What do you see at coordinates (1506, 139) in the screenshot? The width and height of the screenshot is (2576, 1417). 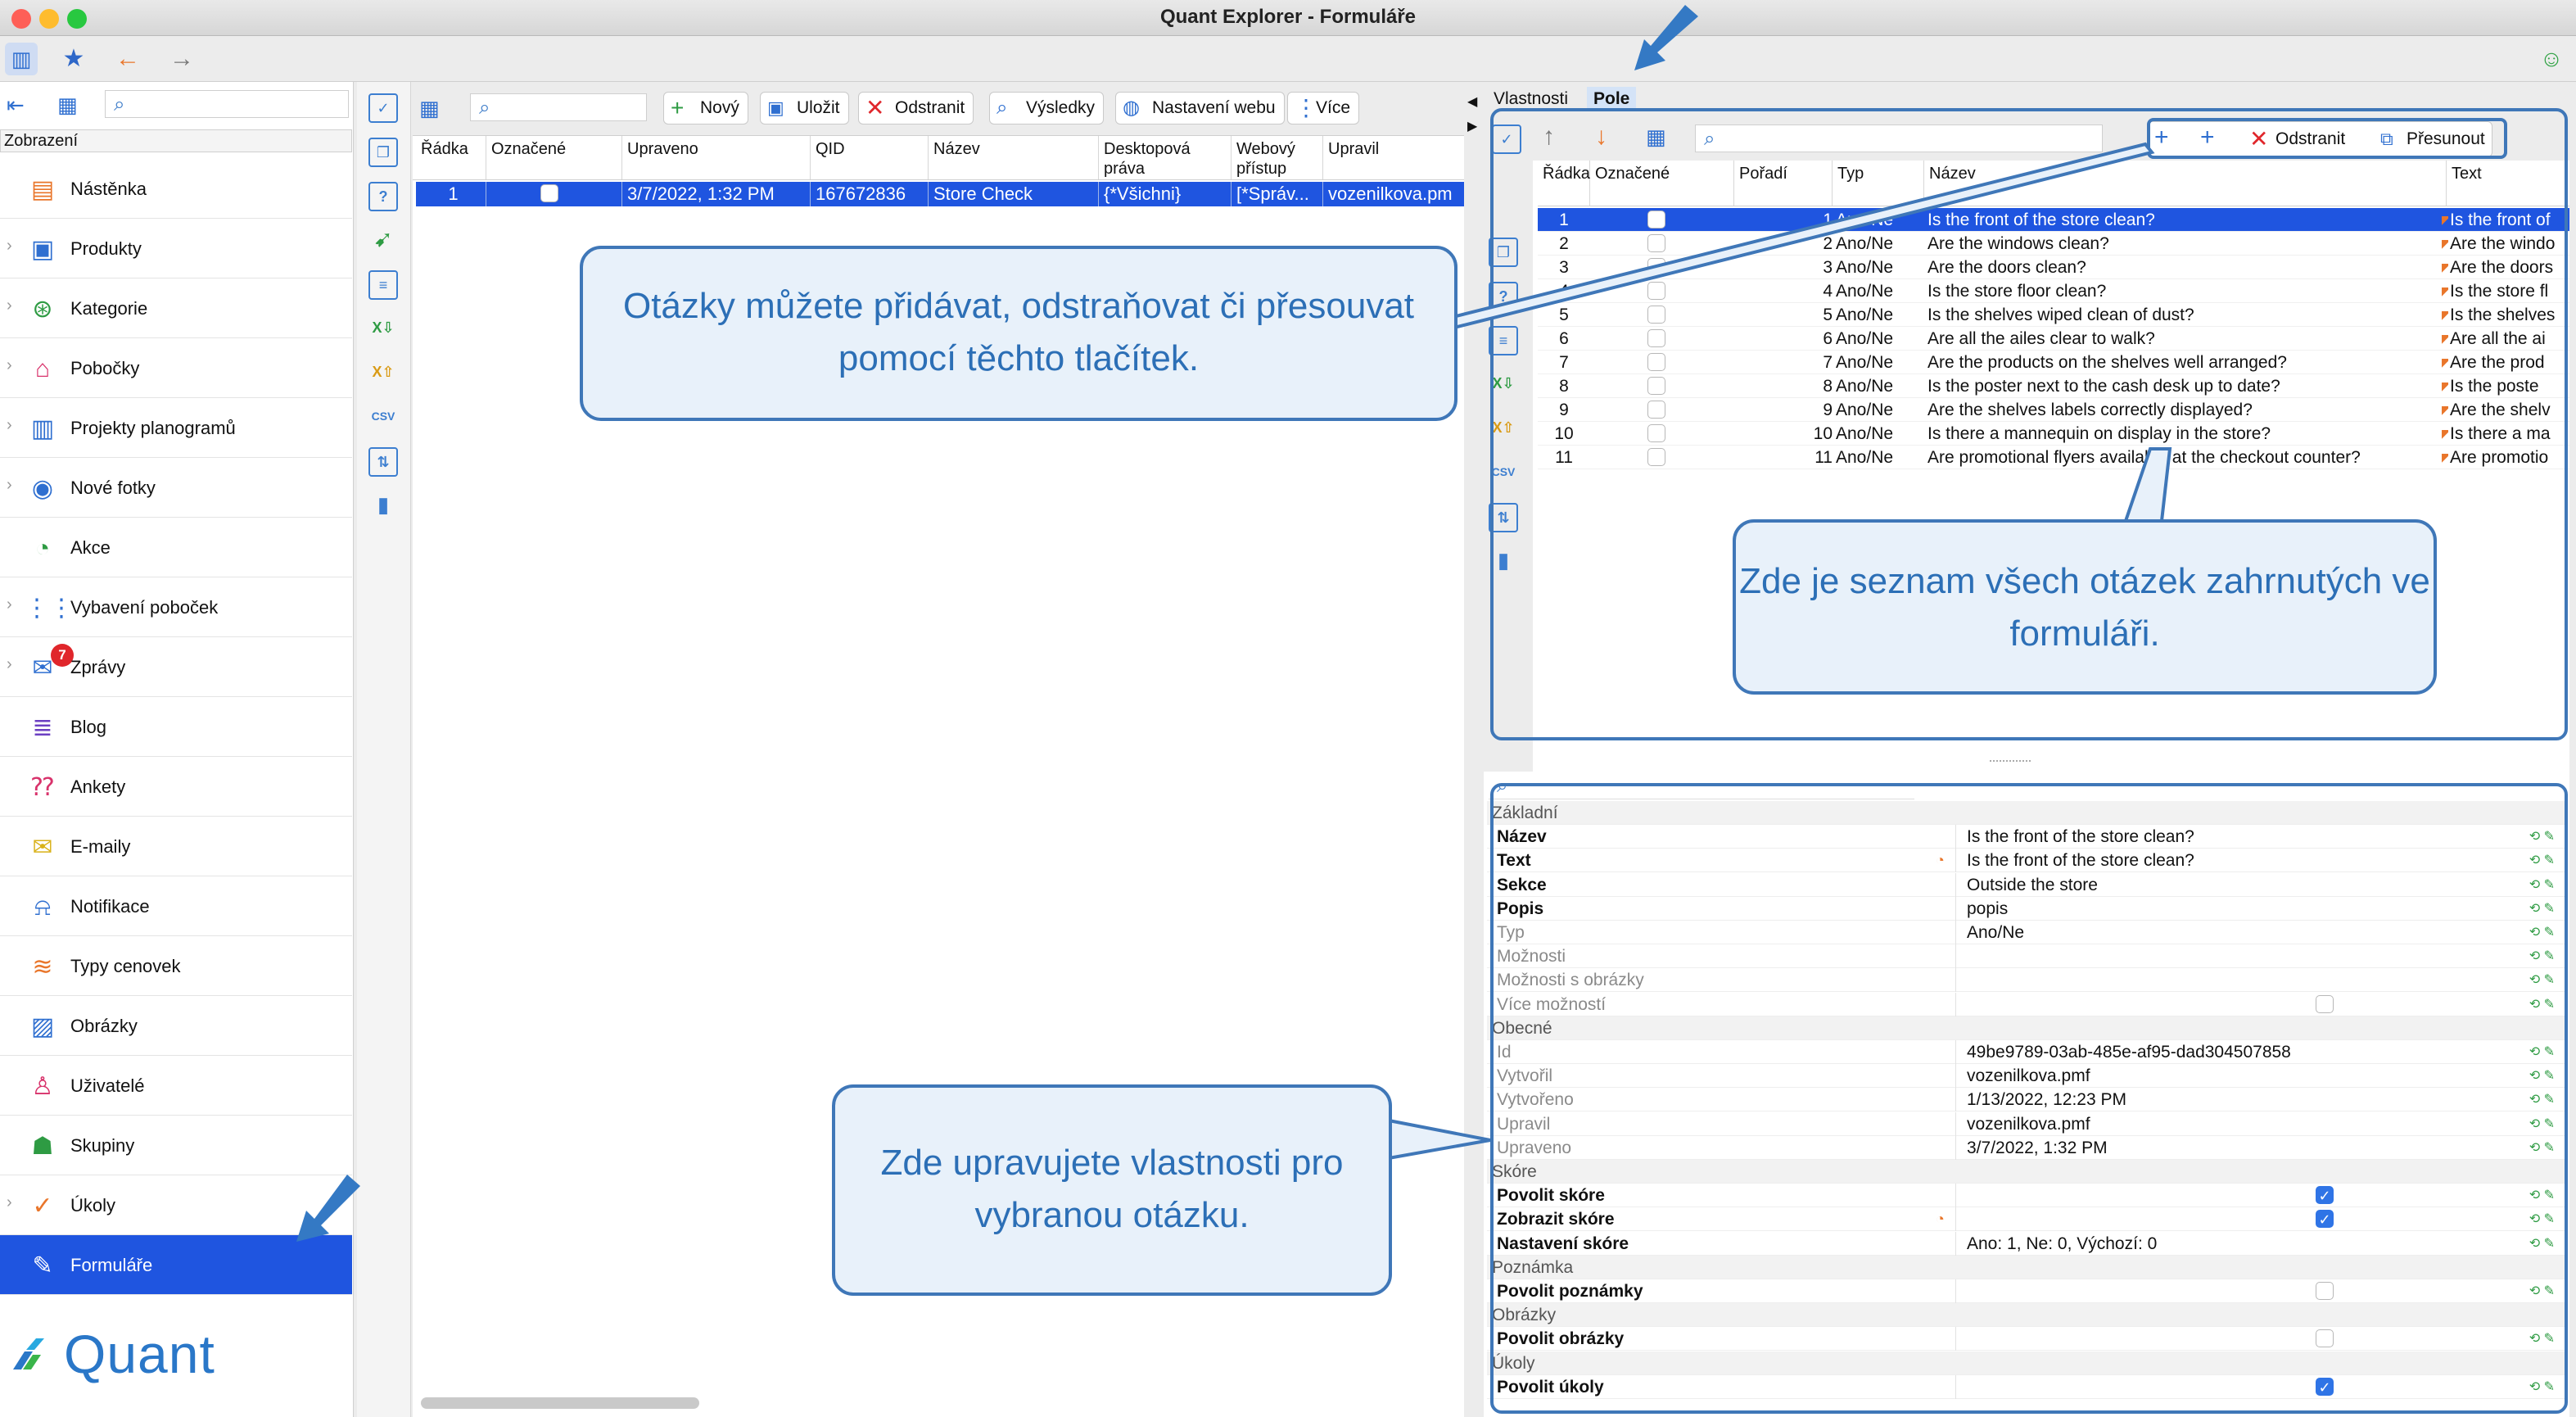 I see `checklist-icon: ✓` at bounding box center [1506, 139].